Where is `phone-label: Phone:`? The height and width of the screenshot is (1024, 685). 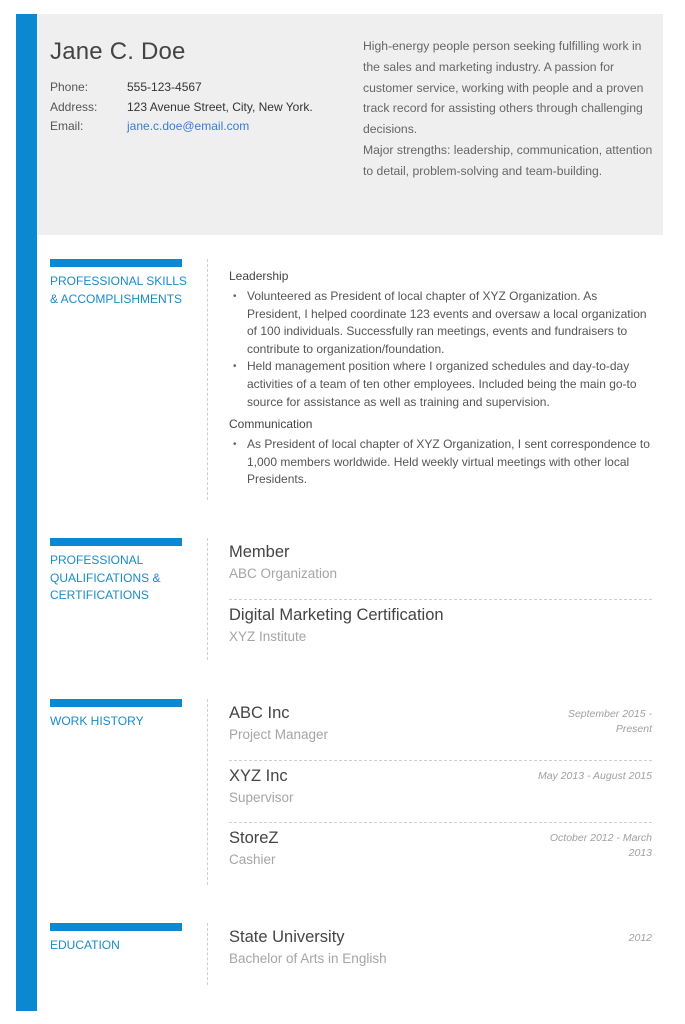
phone-label: Phone: is located at coordinates (69, 87).